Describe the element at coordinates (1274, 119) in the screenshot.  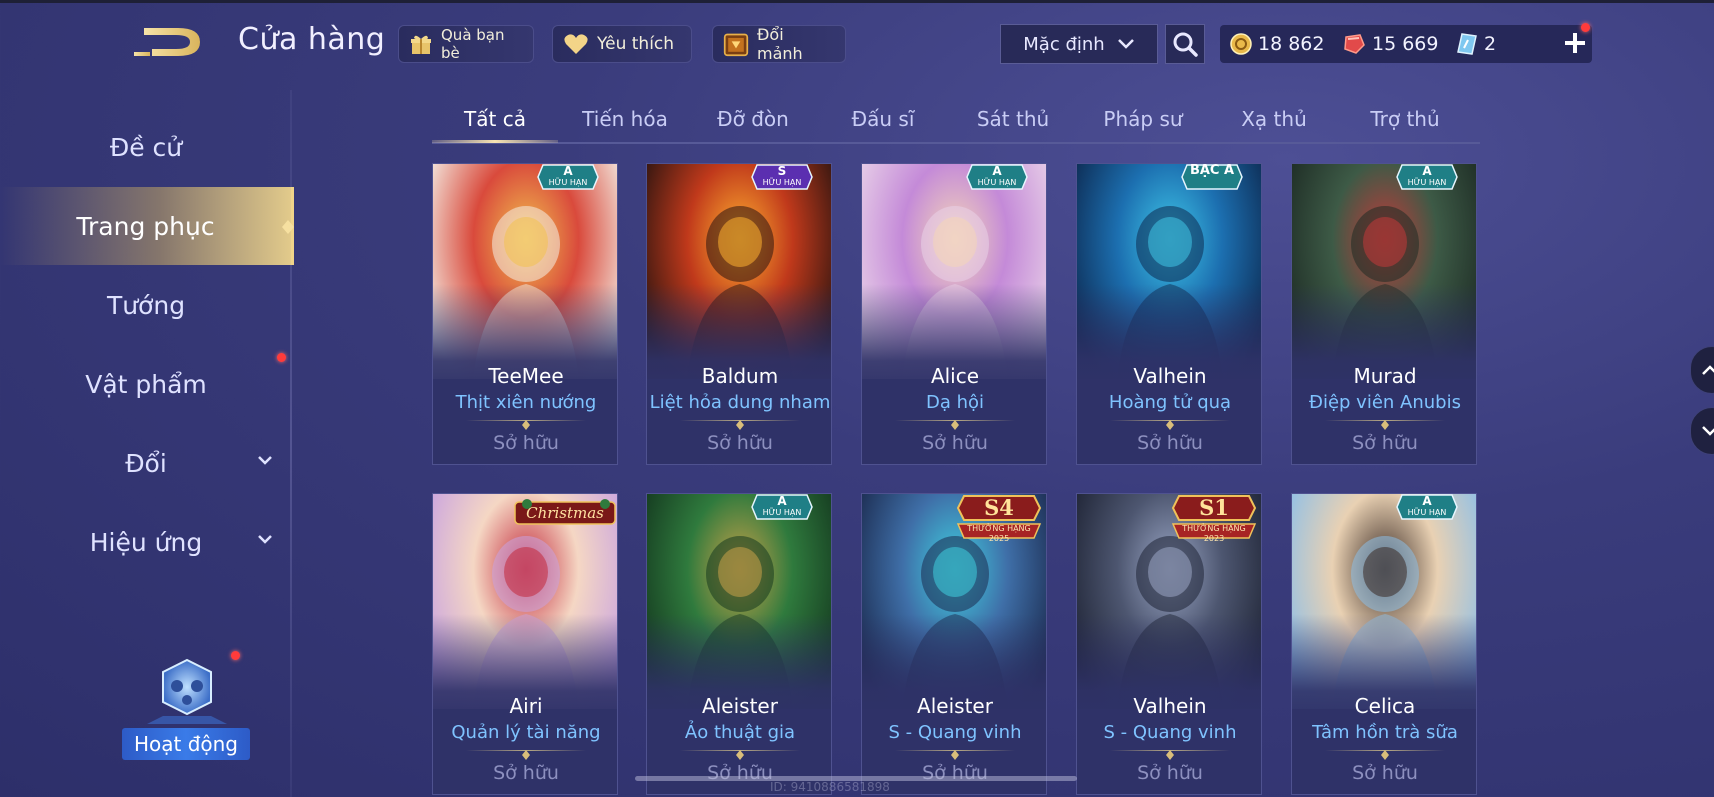
I see `tab-marksman: Xạ thủ` at that location.